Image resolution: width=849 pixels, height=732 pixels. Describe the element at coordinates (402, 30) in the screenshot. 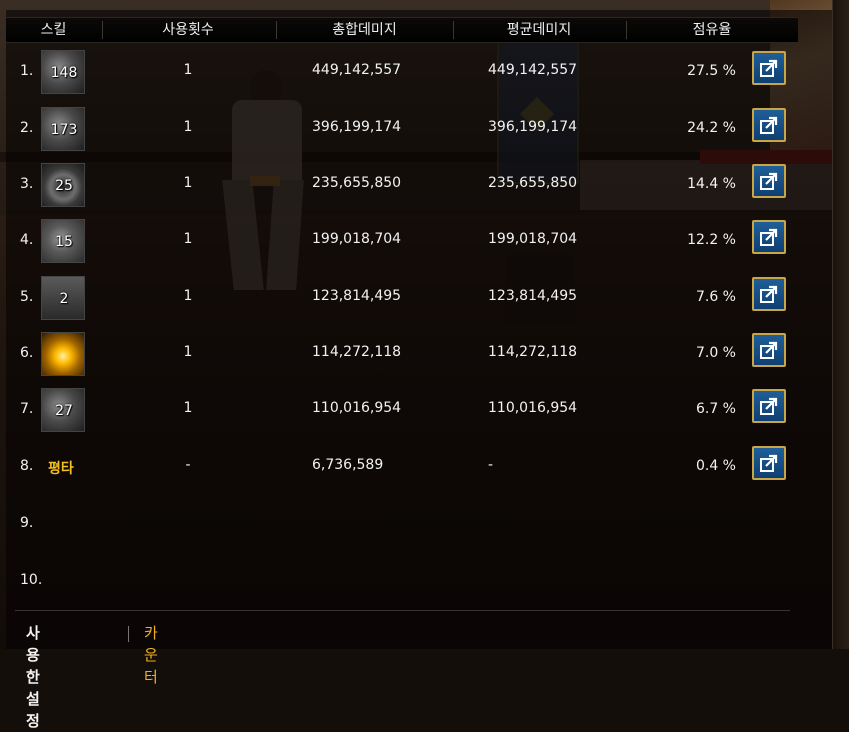

I see `table-header: 스킬 사용횟수 총합데미지 평균데미지 점유율` at that location.